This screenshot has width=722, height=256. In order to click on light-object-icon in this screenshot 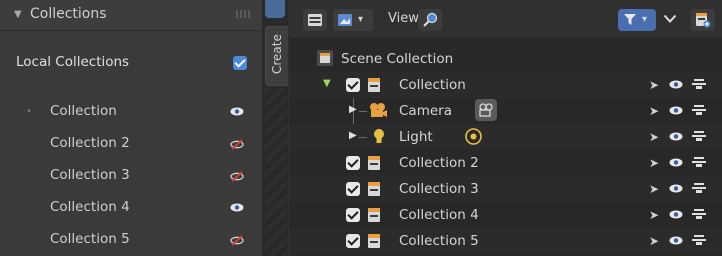, I will do `click(379, 136)`.